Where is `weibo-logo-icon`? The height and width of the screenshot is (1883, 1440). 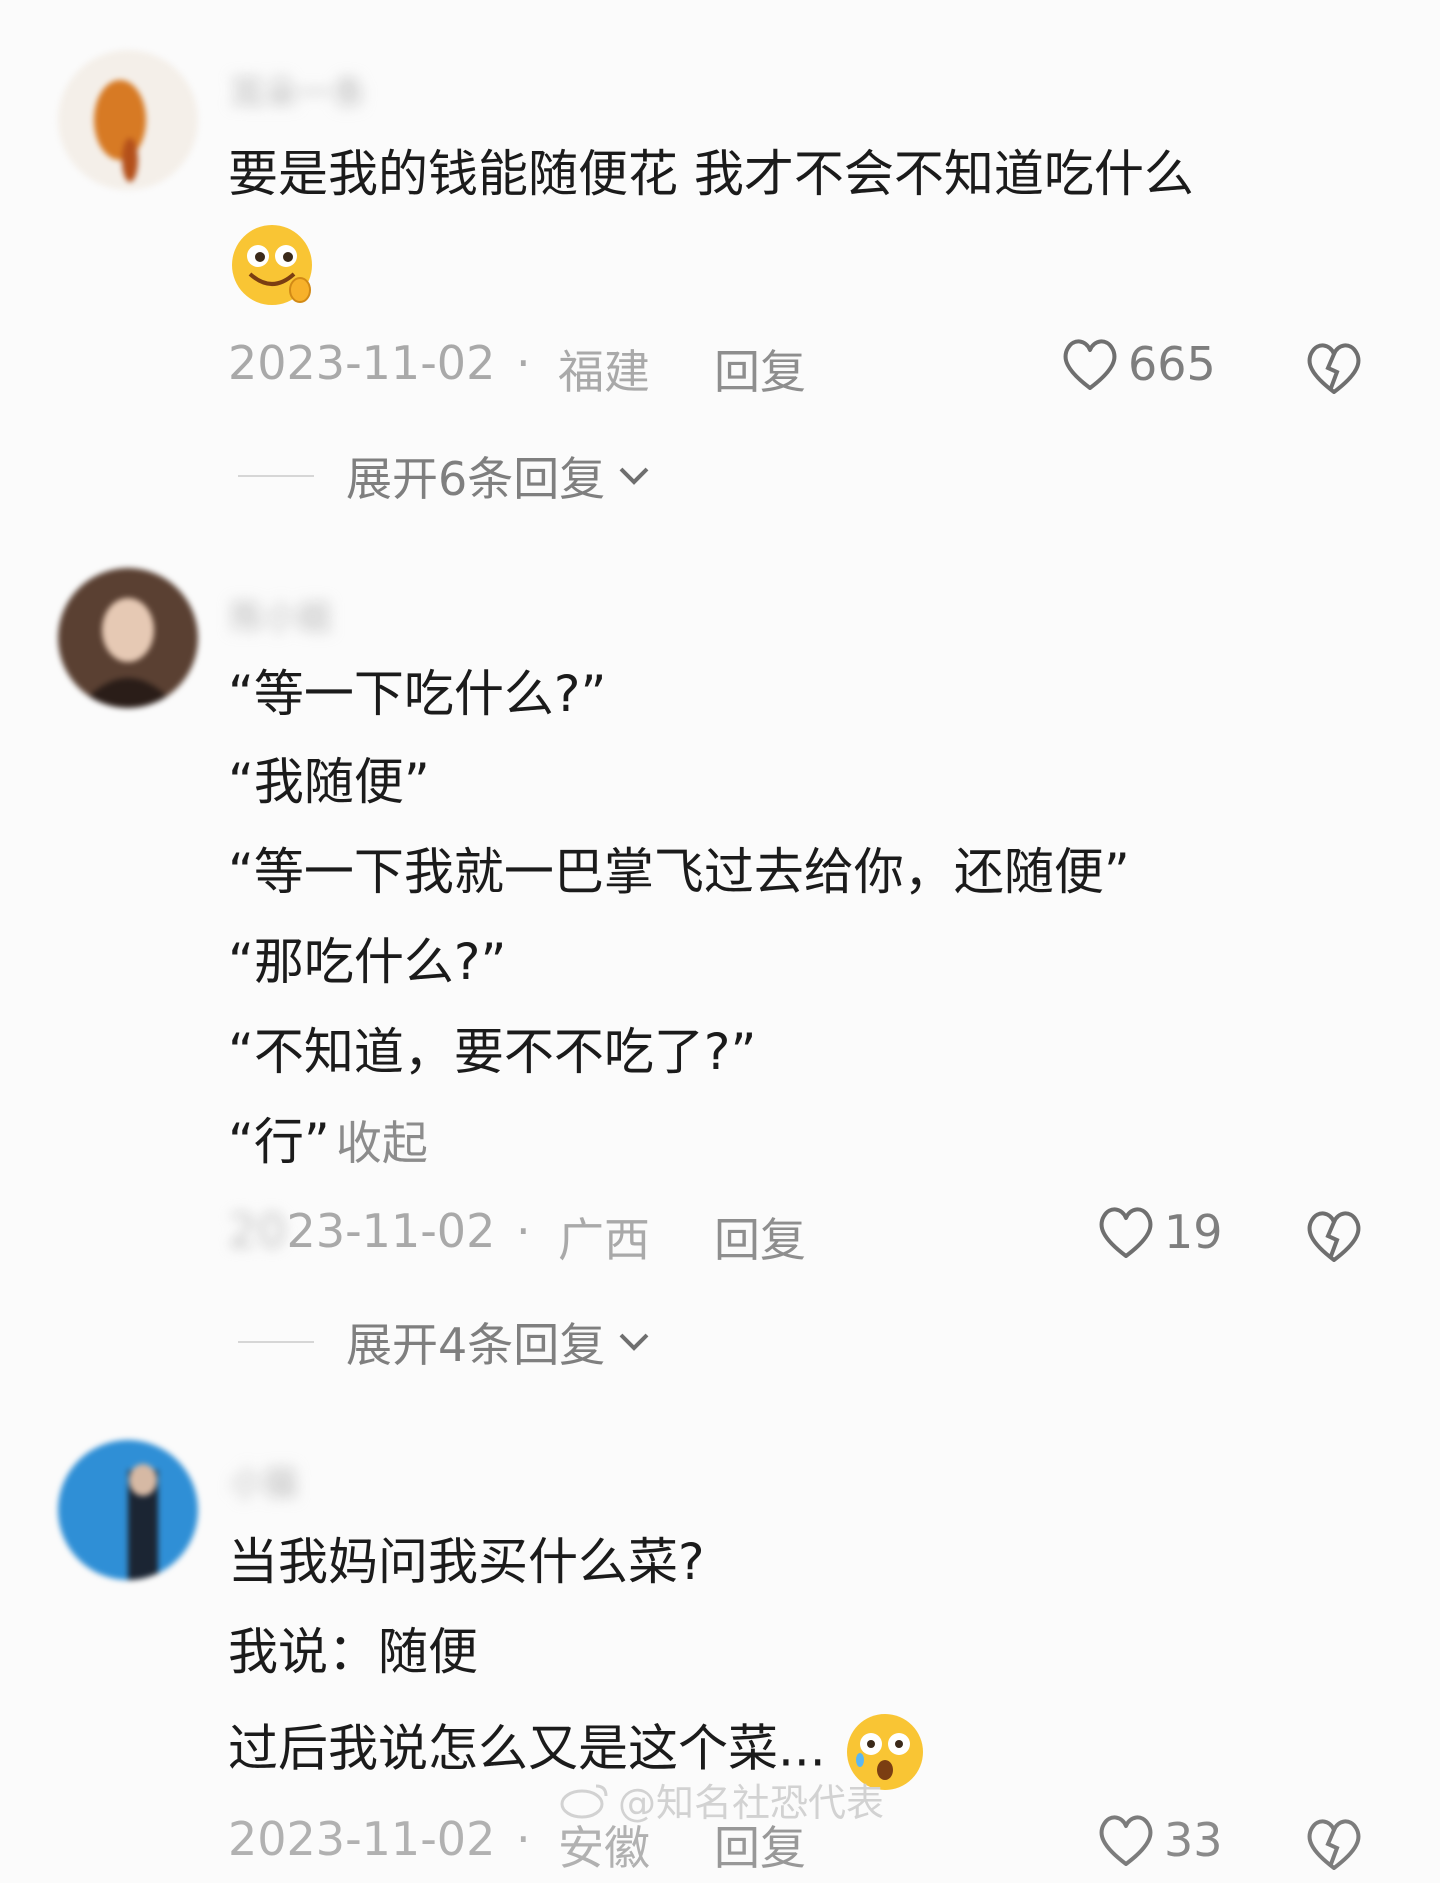
weibo-logo-icon is located at coordinates (584, 1801).